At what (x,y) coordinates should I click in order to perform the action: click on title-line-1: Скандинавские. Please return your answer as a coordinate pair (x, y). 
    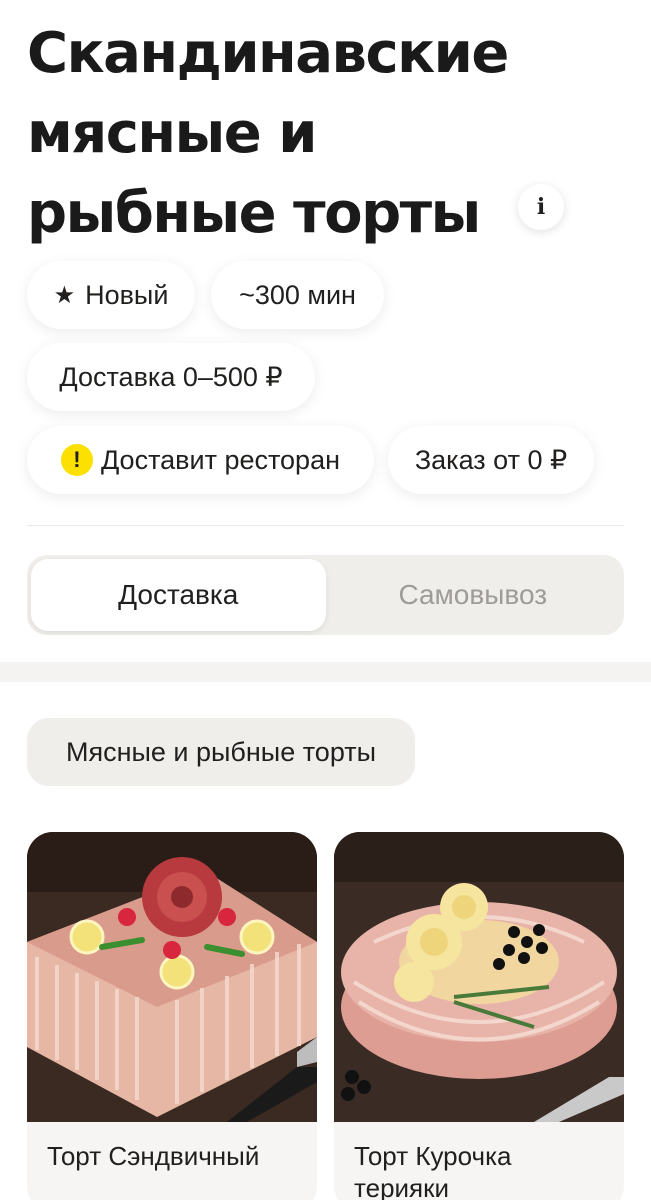
    Looking at the image, I should click on (268, 53).